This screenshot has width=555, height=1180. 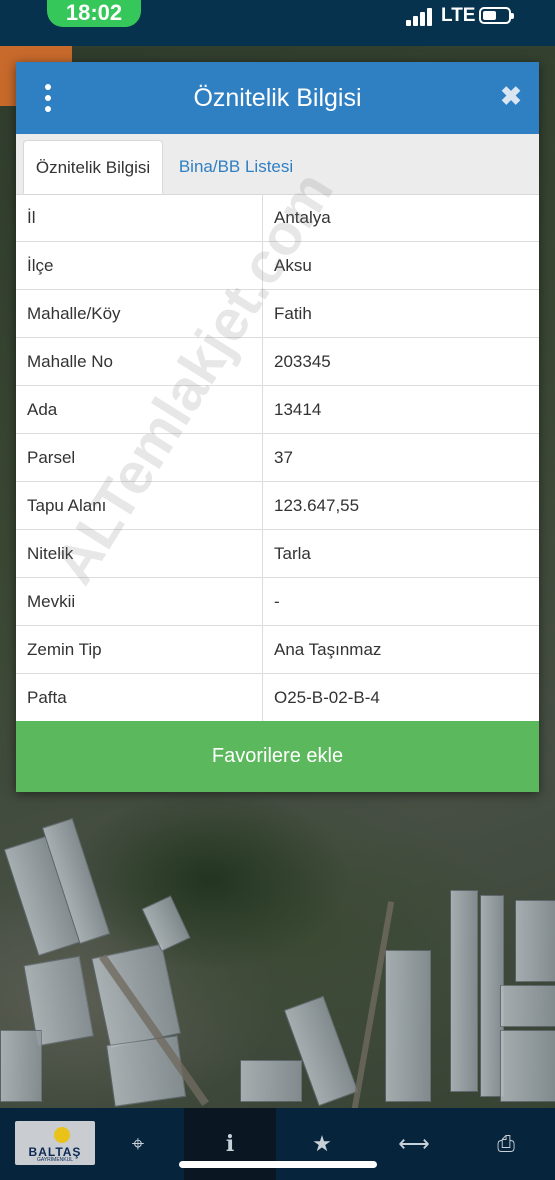 What do you see at coordinates (139, 265) in the screenshot?
I see `row-key: İlçe` at bounding box center [139, 265].